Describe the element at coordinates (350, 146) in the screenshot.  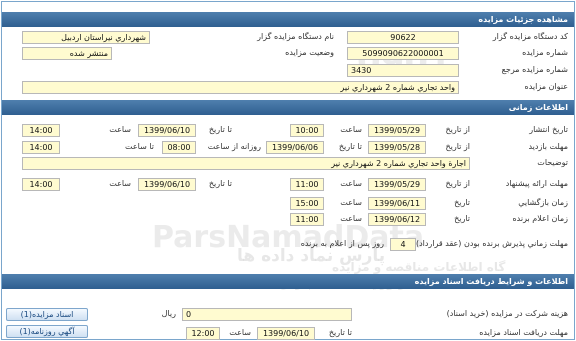
I see `visit-to-date-label: تا تاريخ` at that location.